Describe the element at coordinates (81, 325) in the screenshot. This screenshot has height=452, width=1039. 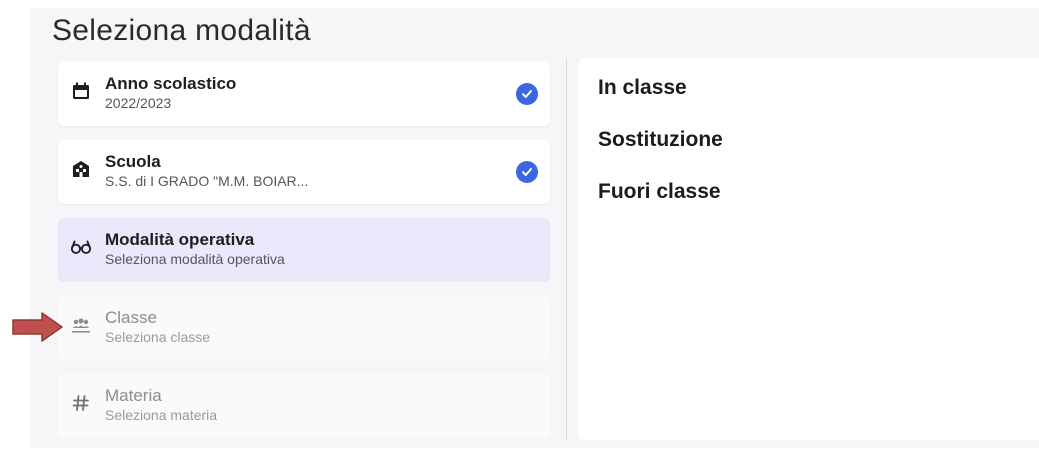
I see `group-icon` at that location.